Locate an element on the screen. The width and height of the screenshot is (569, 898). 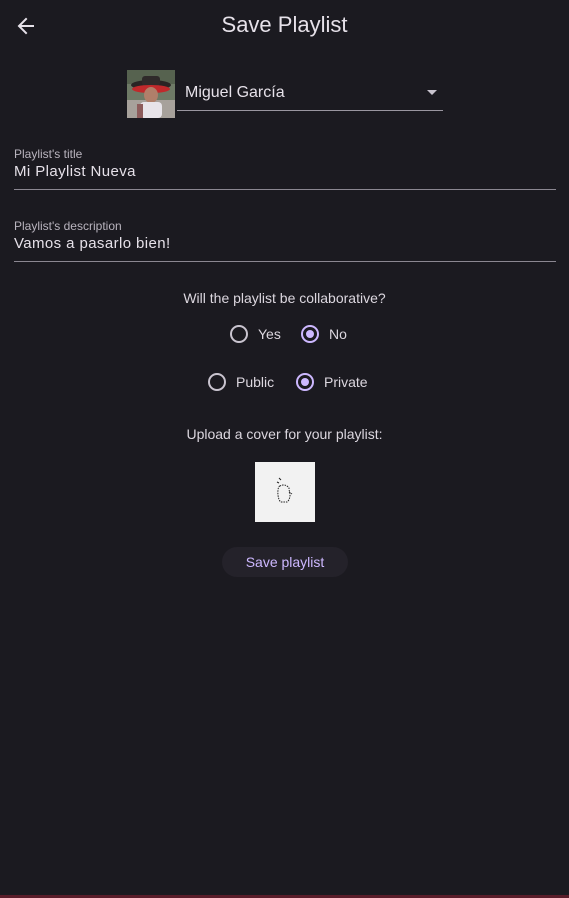
radio-option-yes: Yes is located at coordinates (255, 334).